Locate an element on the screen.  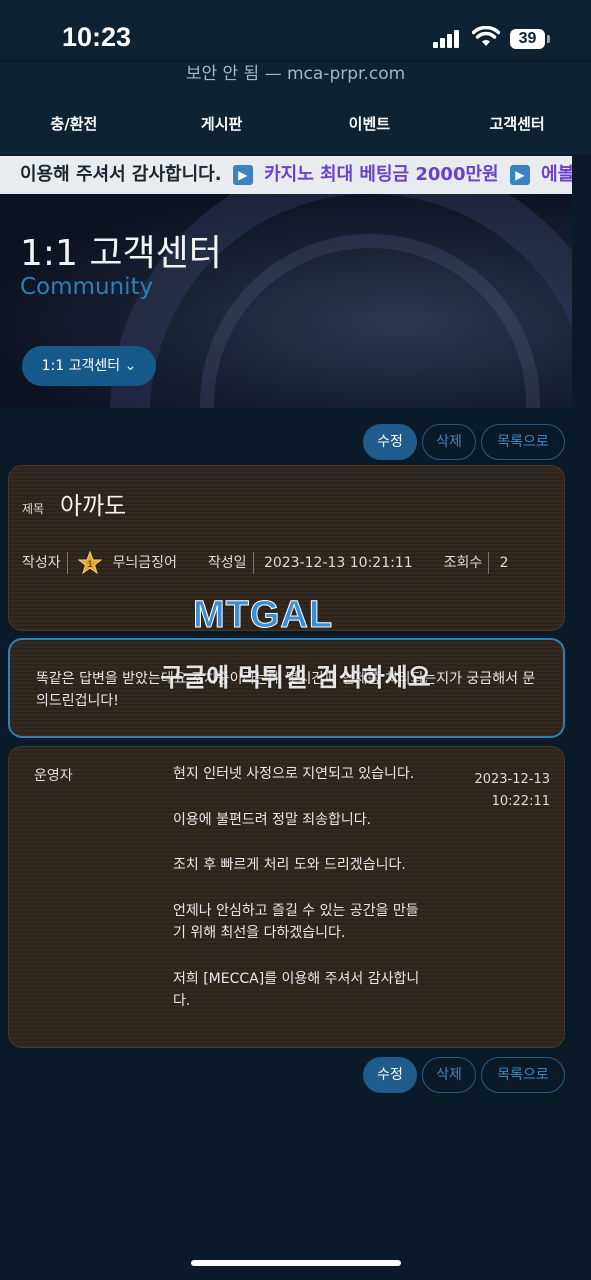
browser-url: 보안 안 됨 — mca-prpr.com is located at coordinates (295, 77).